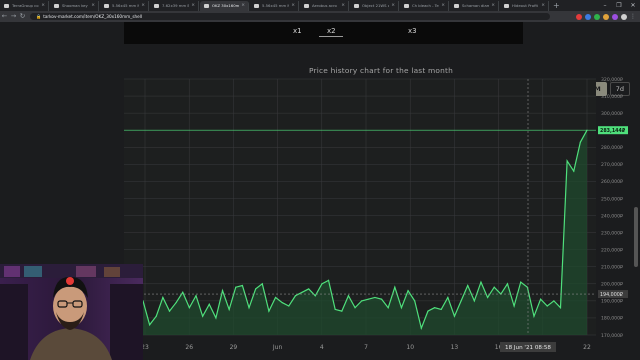 This screenshot has width=640, height=360. Describe the element at coordinates (234, 347) in the screenshot. I see `x-tick-label: 29` at that location.